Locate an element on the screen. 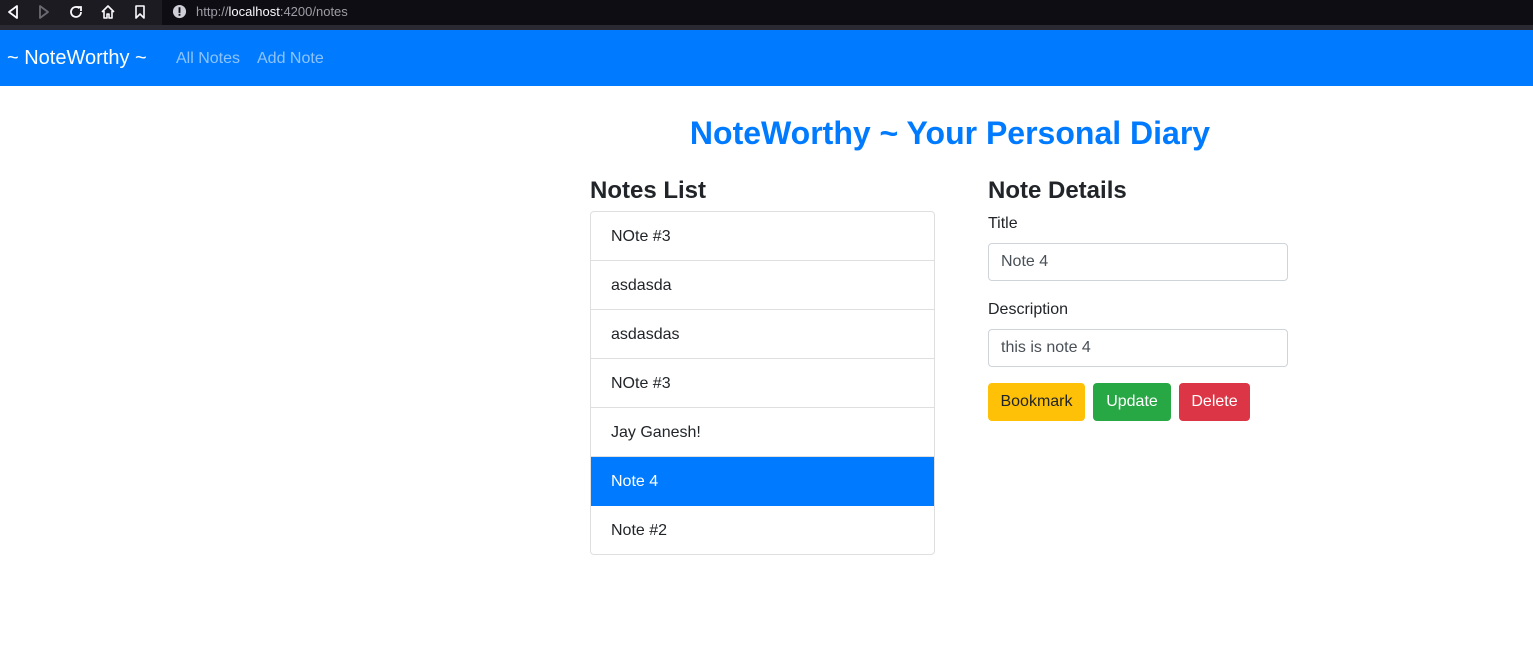 This screenshot has height=658, width=1533. navbar-brand: ~ NoteWorthy ~ is located at coordinates (77, 58).